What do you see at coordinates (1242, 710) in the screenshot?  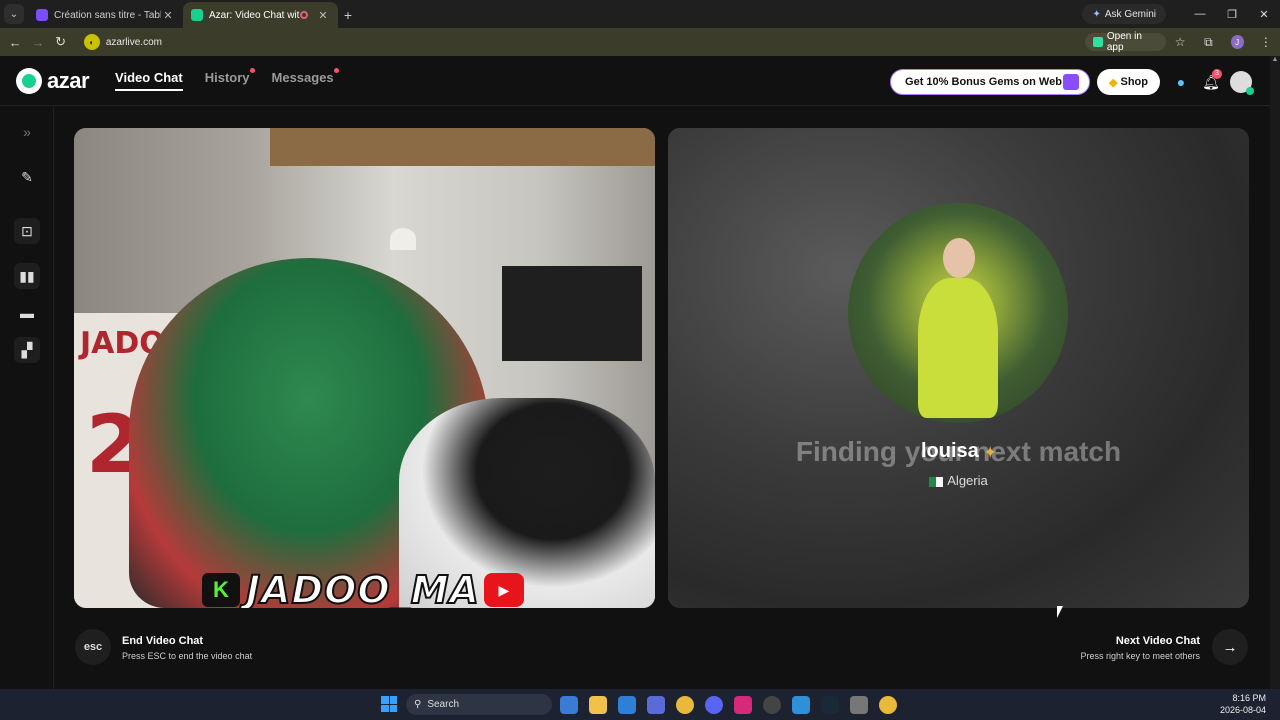 I see `clock-date: 2026-08-04` at bounding box center [1242, 710].